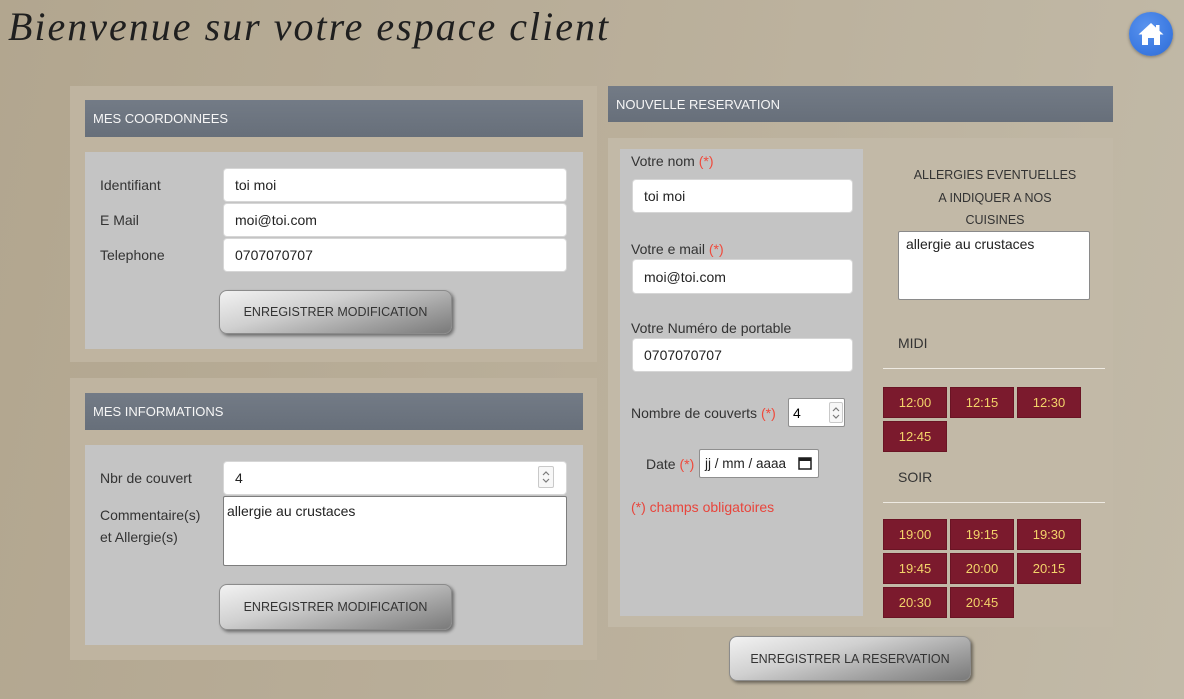 This screenshot has height=699, width=1184. I want to click on date-label-text: Date, so click(661, 464).